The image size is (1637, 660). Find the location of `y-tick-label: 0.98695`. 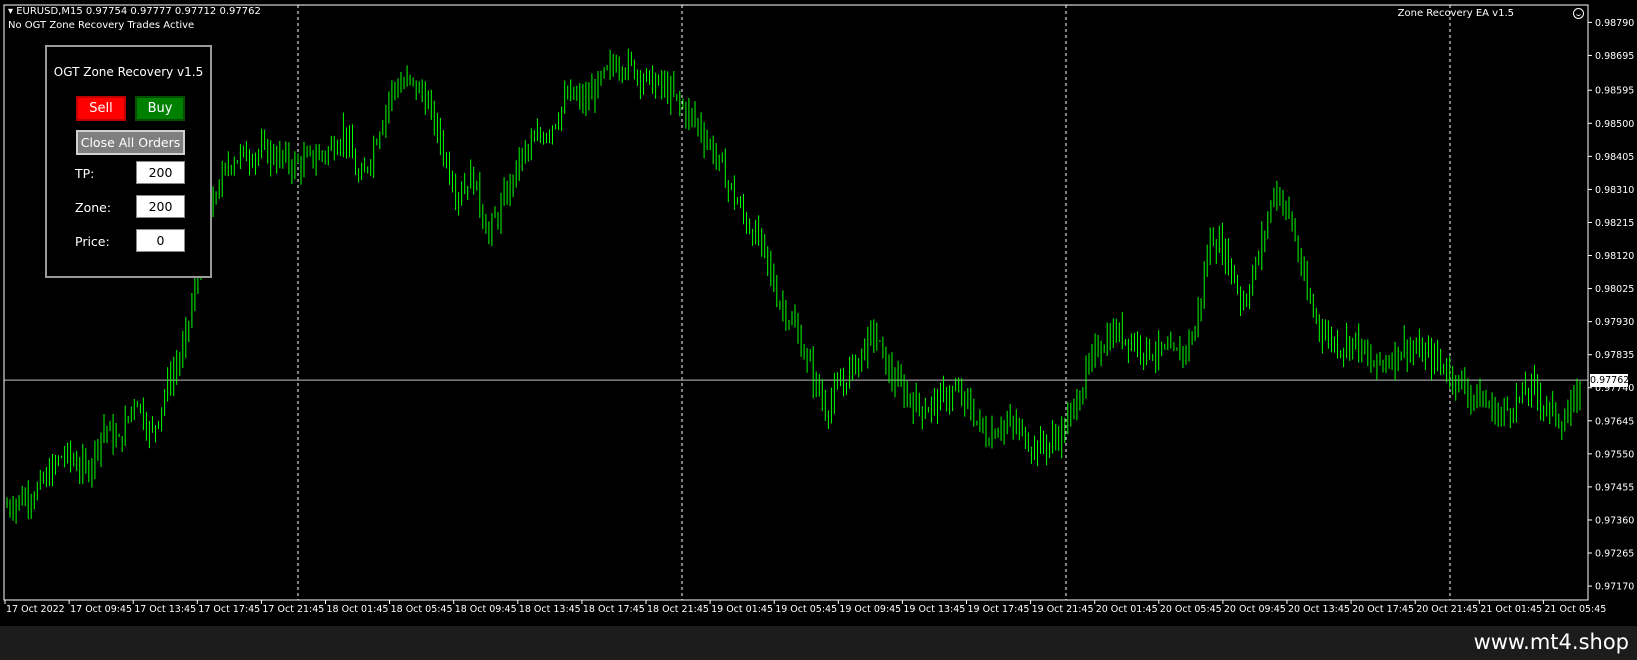

y-tick-label: 0.98695 is located at coordinates (1614, 56).